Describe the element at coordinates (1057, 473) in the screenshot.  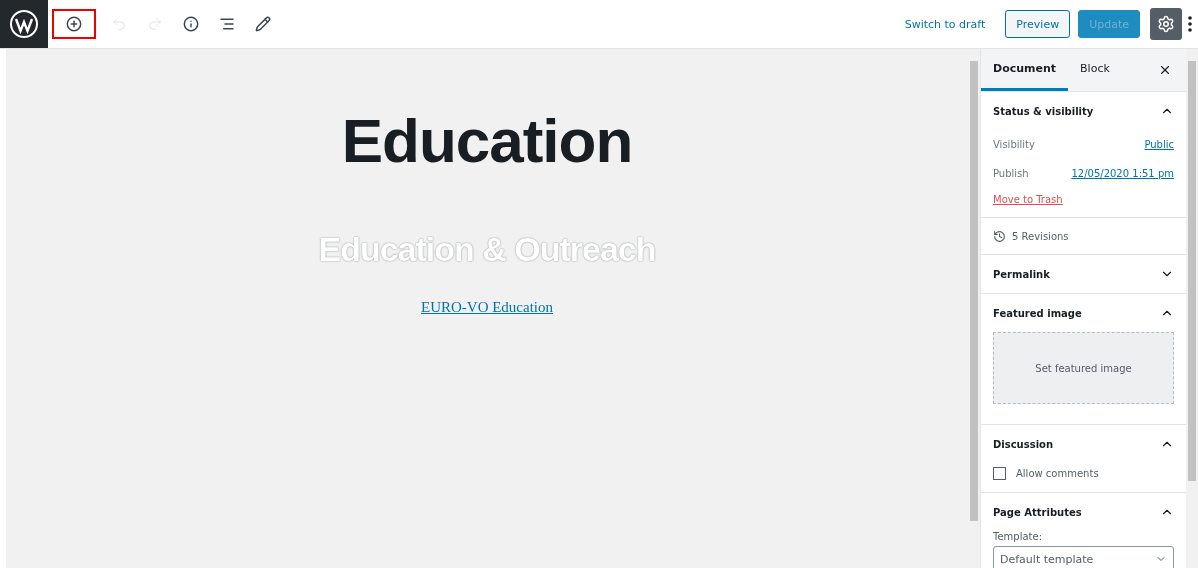
I see `checkbox-label: Allow comments` at that location.